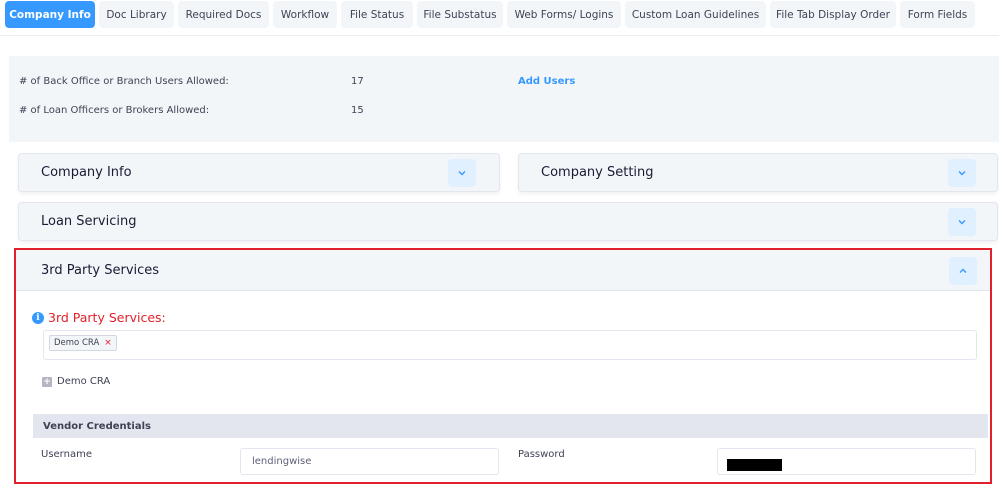 This screenshot has height=494, width=999. I want to click on section-title: Loan Servicing, so click(89, 221).